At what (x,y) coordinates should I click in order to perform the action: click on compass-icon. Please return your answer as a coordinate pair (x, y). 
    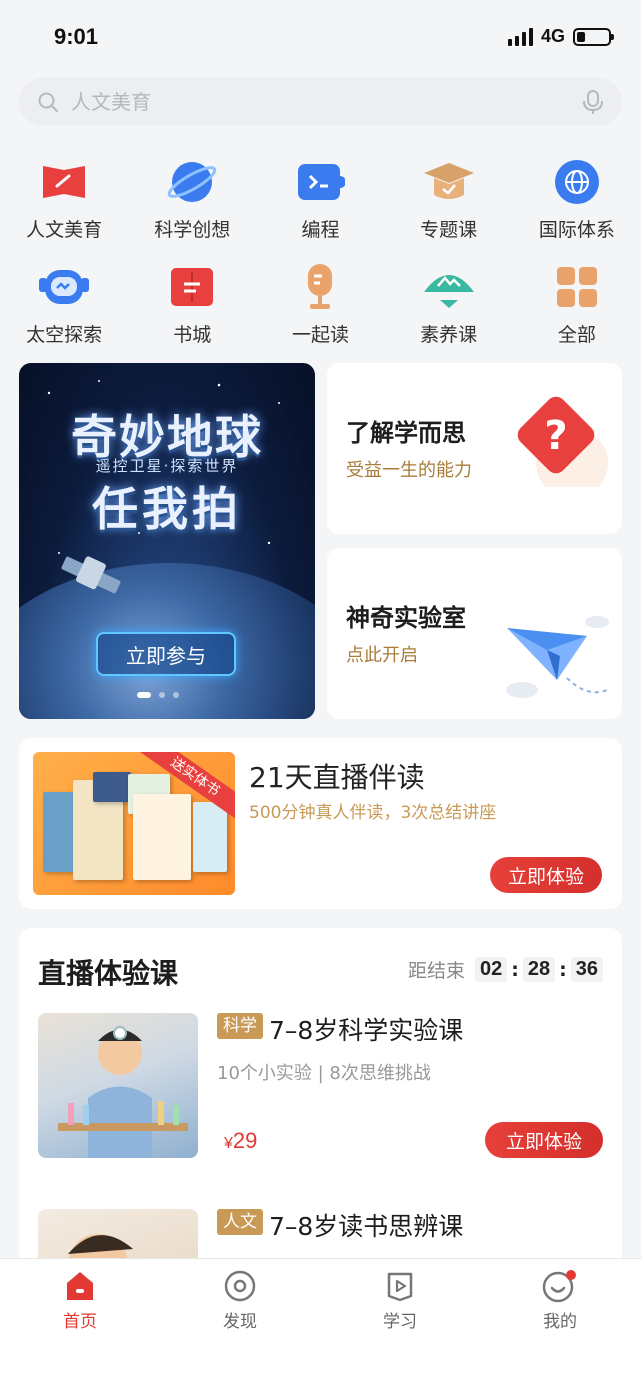
    Looking at the image, I should click on (240, 1286).